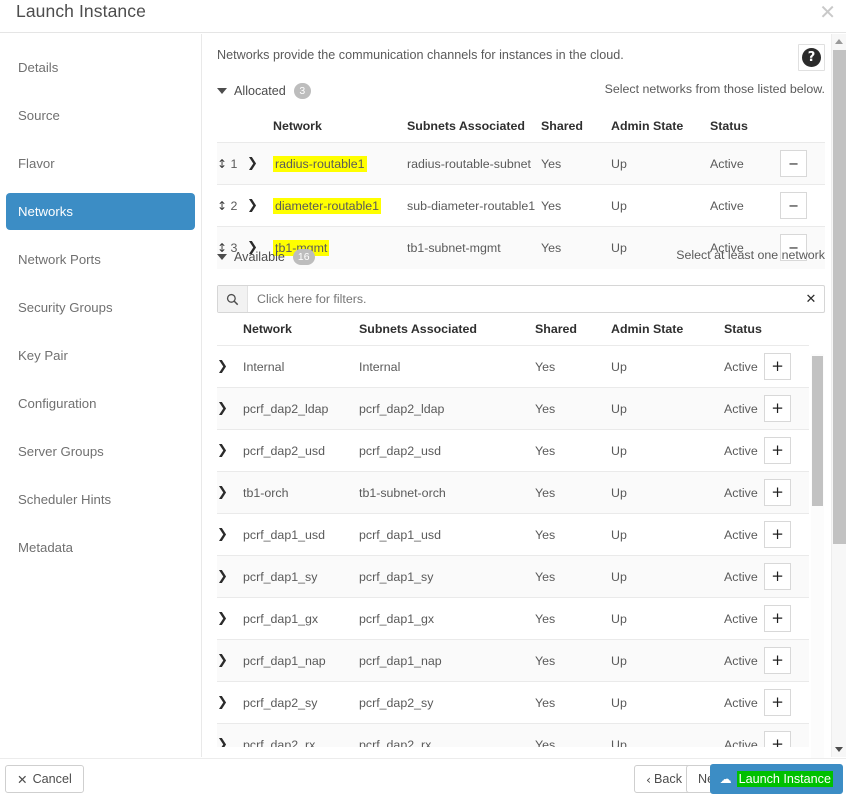 The height and width of the screenshot is (800, 846). I want to click on network-filter-bar: ✕, so click(521, 299).